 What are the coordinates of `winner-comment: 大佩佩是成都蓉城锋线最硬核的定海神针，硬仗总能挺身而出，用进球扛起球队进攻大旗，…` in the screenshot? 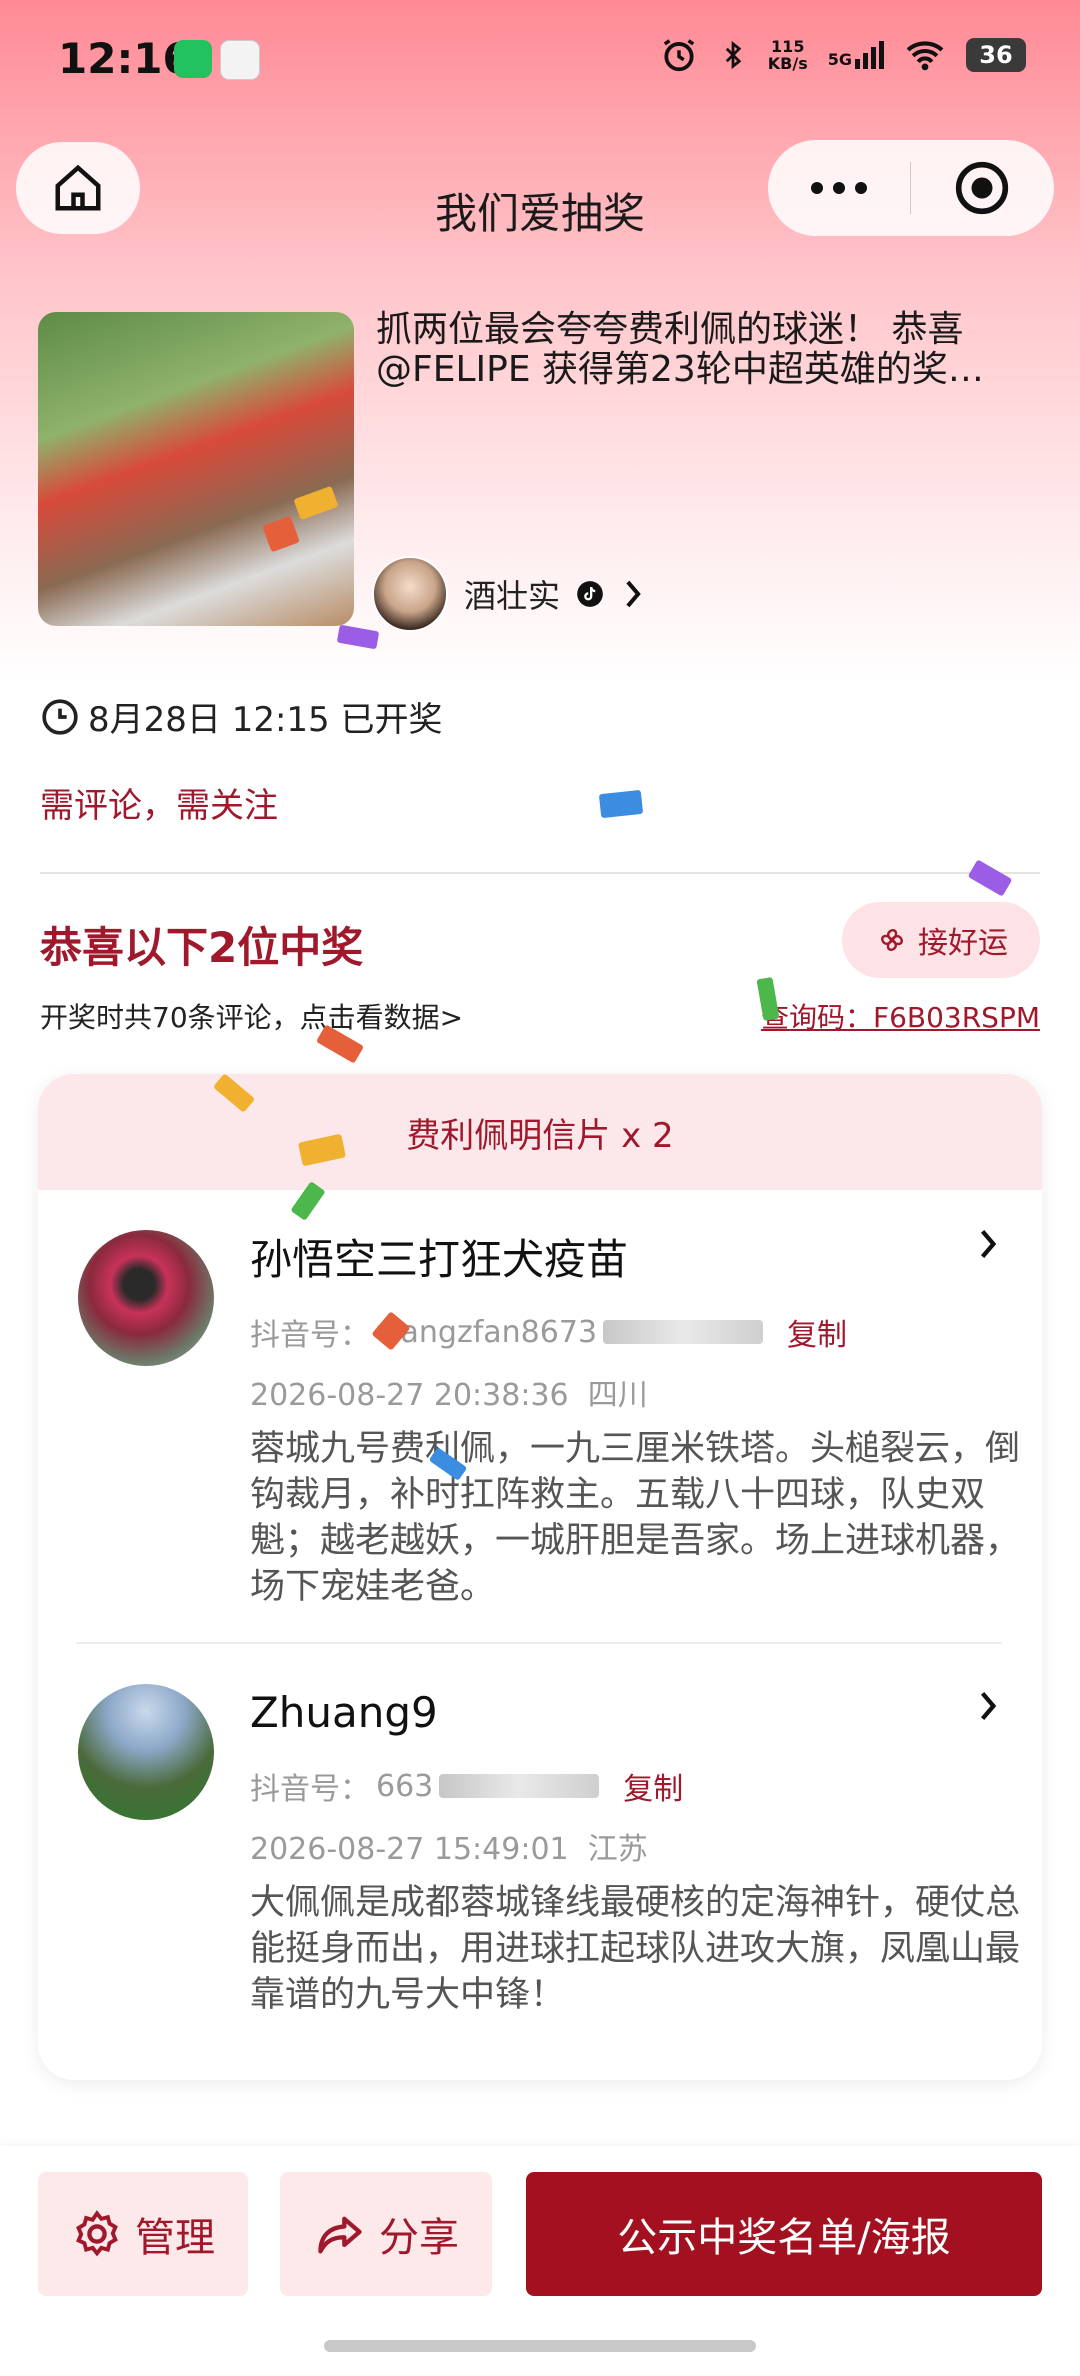 It's located at (635, 1949).